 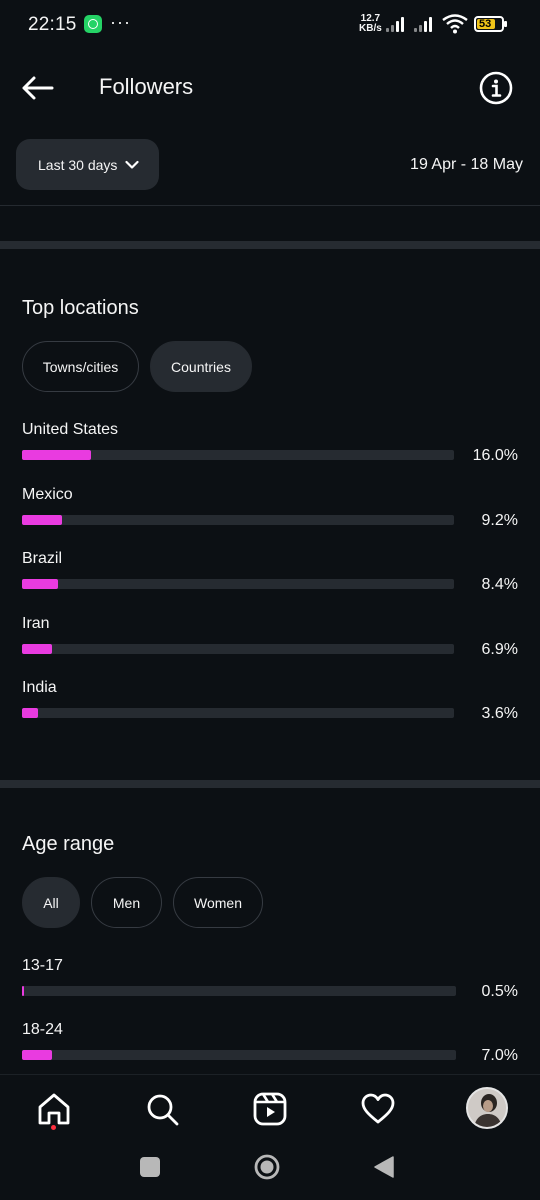 I want to click on age-group-label: 13-17, so click(x=42, y=965).